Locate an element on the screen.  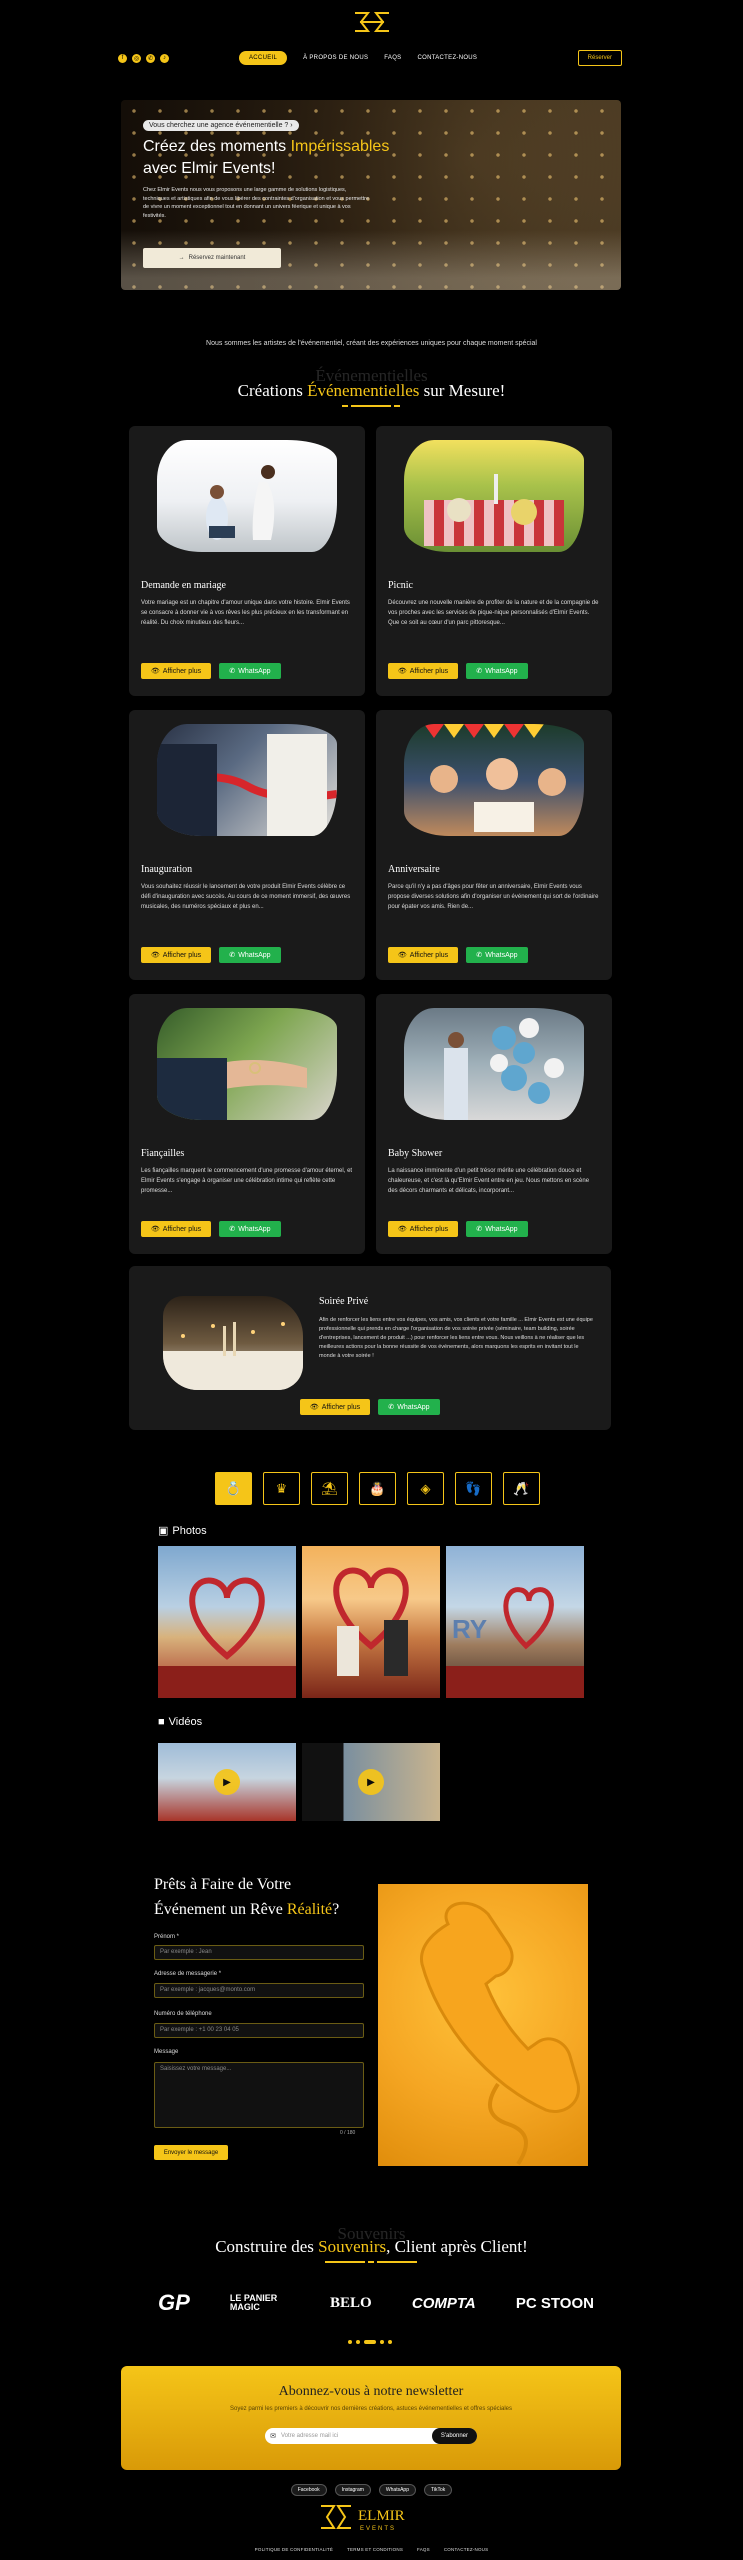
client-logo-belo: BELO is located at coordinates (351, 2302).